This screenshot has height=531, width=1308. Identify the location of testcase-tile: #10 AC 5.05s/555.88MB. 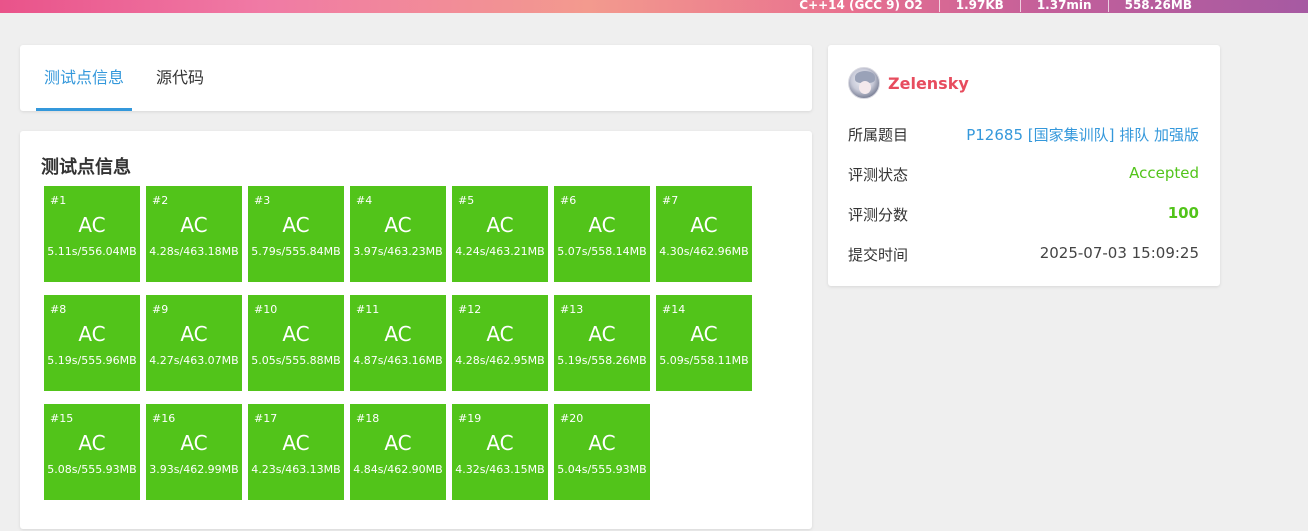
(296, 343).